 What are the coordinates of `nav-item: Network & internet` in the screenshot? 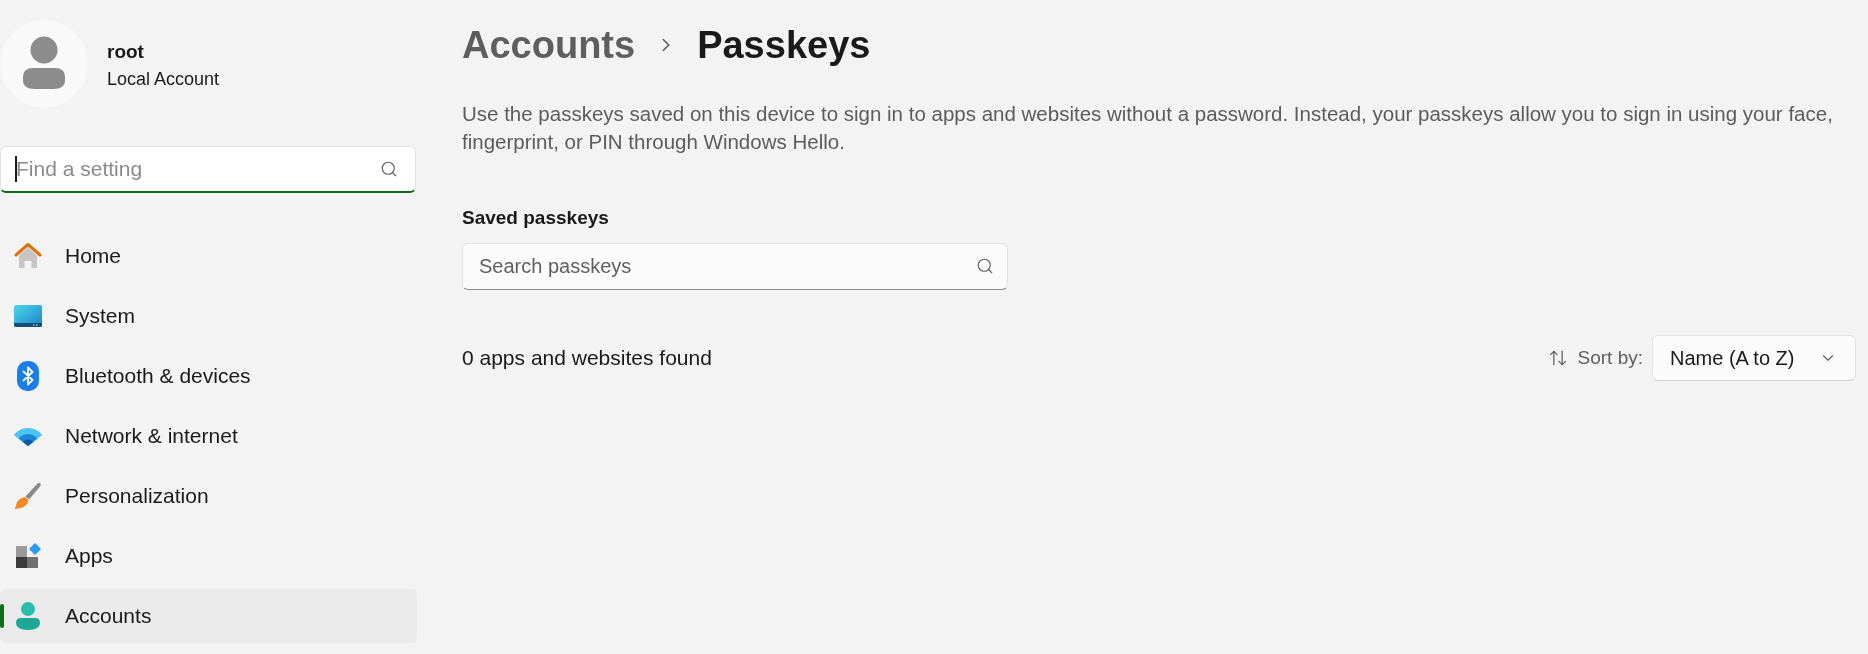 It's located at (208, 436).